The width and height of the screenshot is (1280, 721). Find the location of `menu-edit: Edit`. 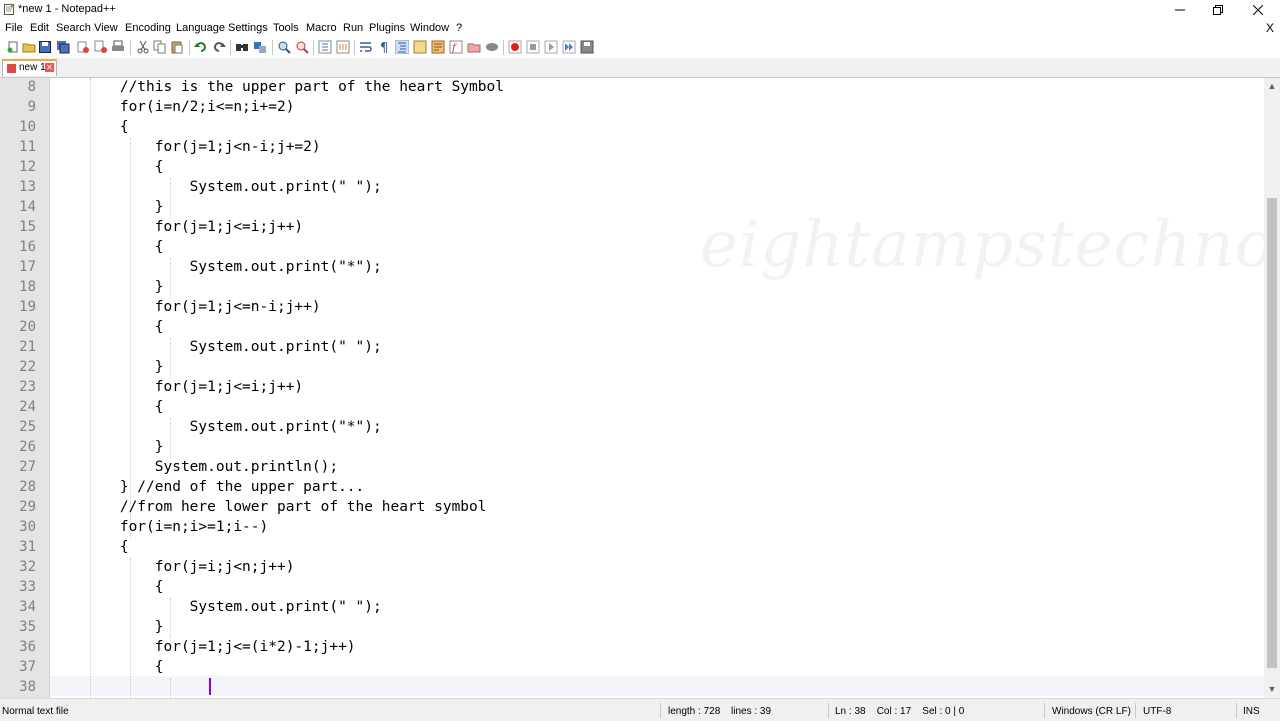

menu-edit: Edit is located at coordinates (39, 28).